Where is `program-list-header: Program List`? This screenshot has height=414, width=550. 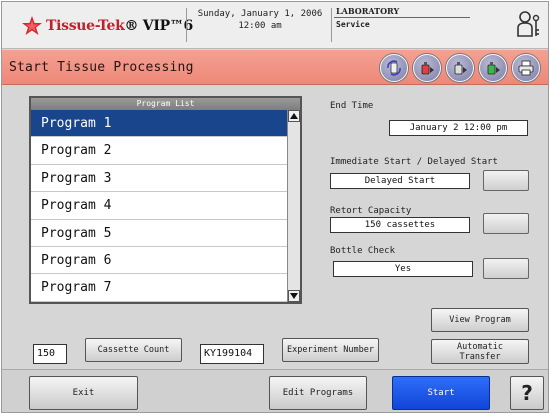
program-list-header: Program List is located at coordinates (165, 104).